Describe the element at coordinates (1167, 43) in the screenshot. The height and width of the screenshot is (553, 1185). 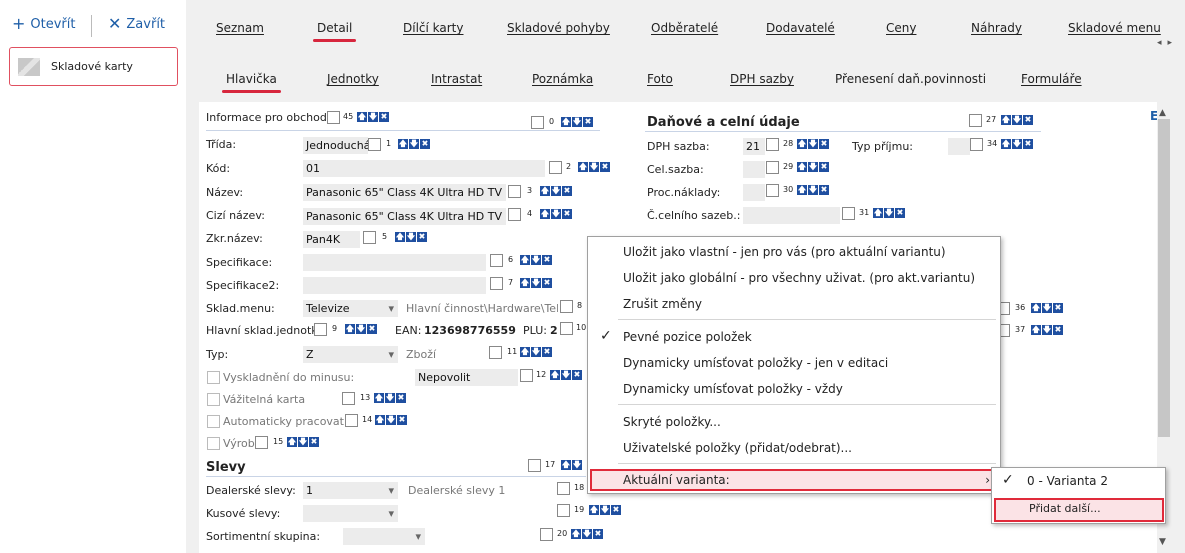
I see `tabs-scroll-arrows: ◂▸` at that location.